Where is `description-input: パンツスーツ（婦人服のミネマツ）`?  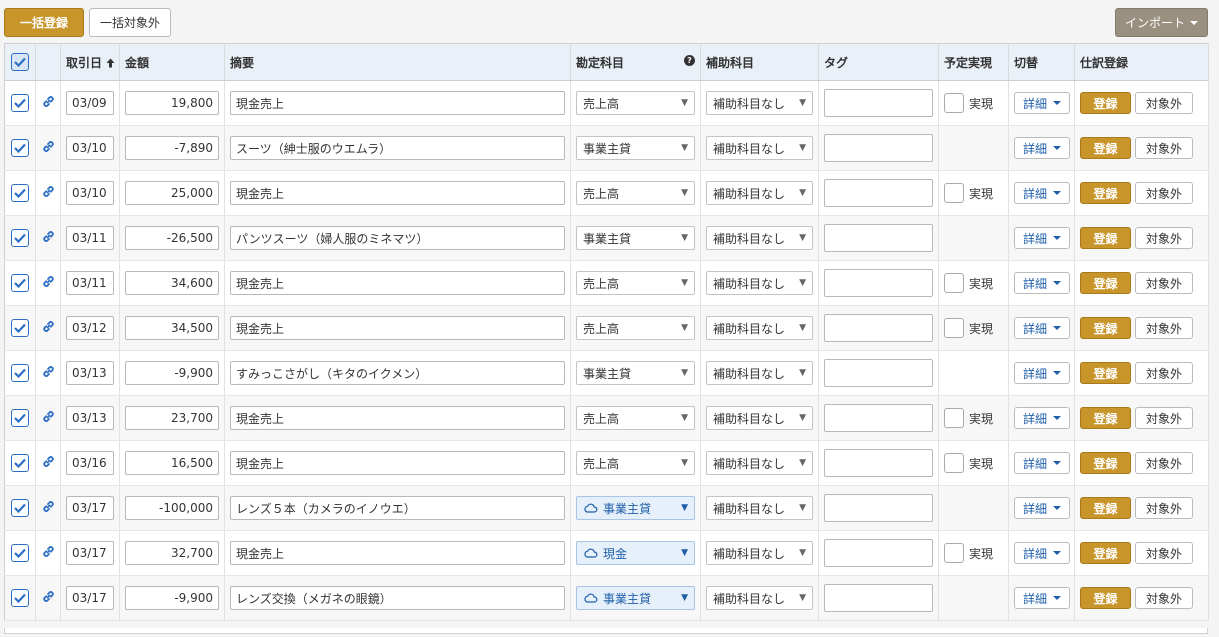
description-input: パンツスーツ（婦人服のミネマツ） is located at coordinates (397, 238).